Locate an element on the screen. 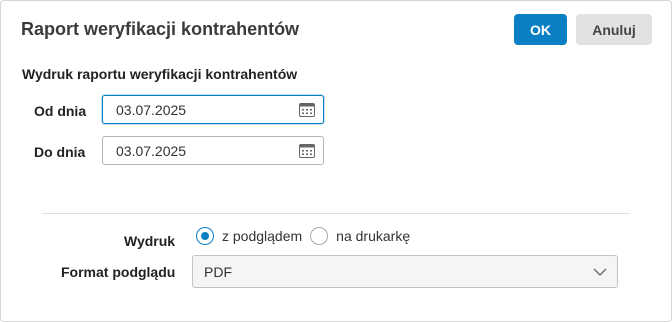  print-label: Wydruk is located at coordinates (150, 241).